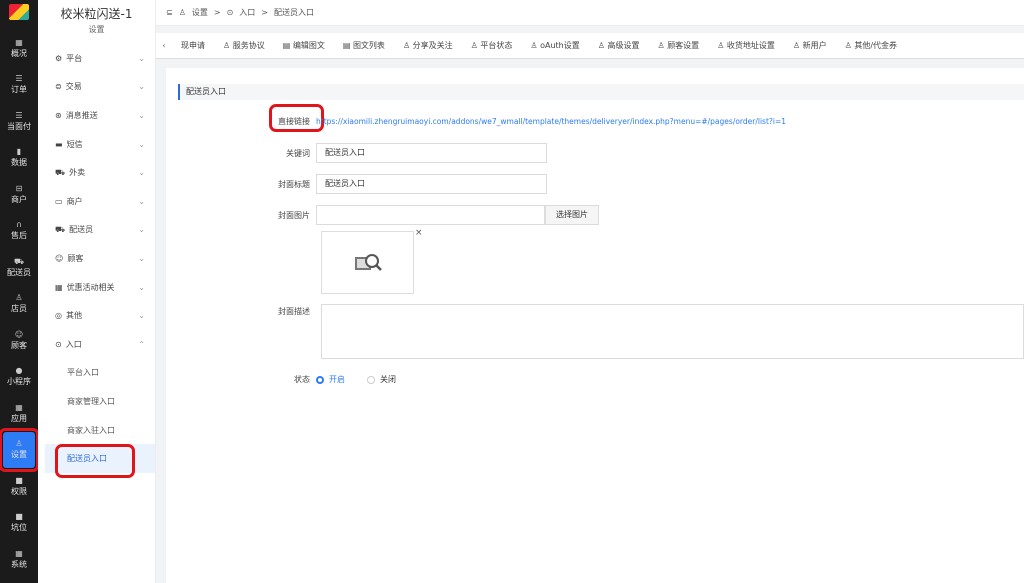 This screenshot has width=1024, height=583. Describe the element at coordinates (302, 379) in the screenshot. I see `status-label: 状态` at that location.